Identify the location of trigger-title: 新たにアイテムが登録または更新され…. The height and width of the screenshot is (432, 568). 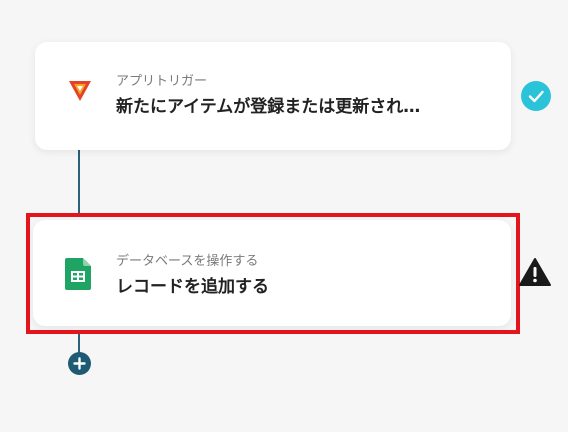
(268, 107).